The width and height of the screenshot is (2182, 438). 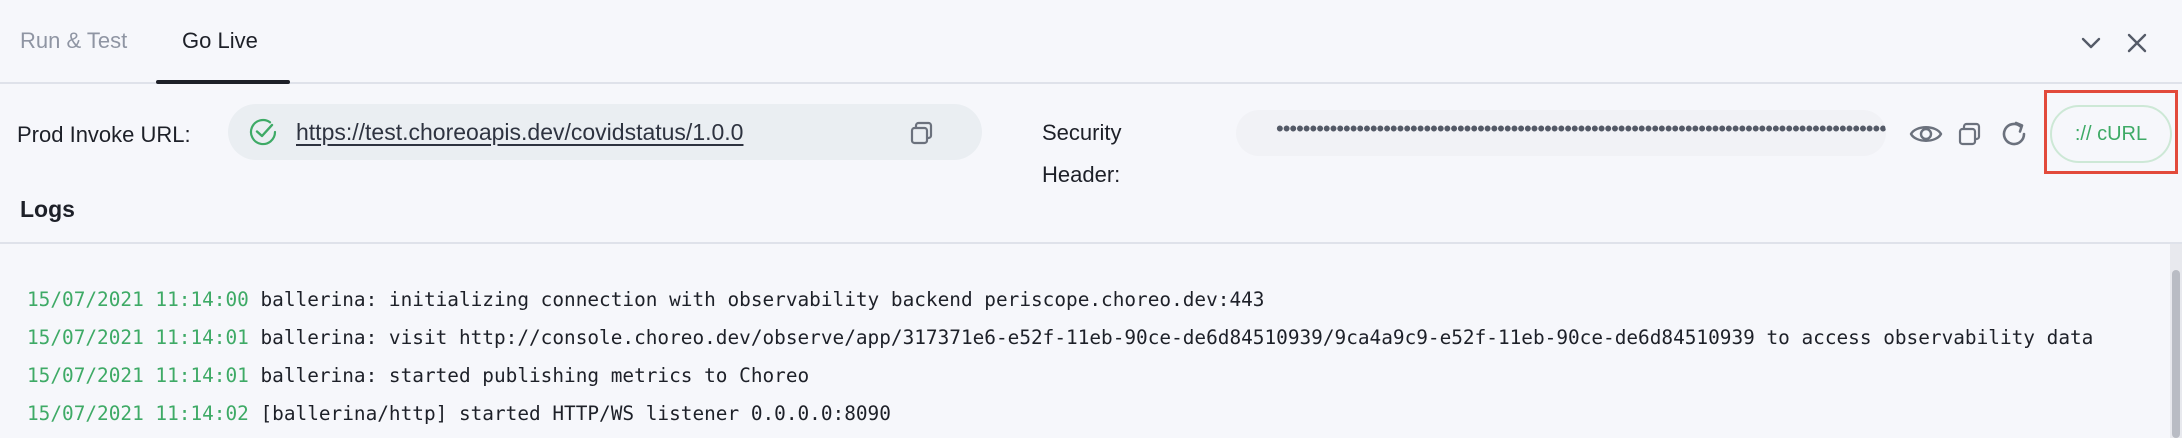 I want to click on show-security-header-button, so click(x=1926, y=134).